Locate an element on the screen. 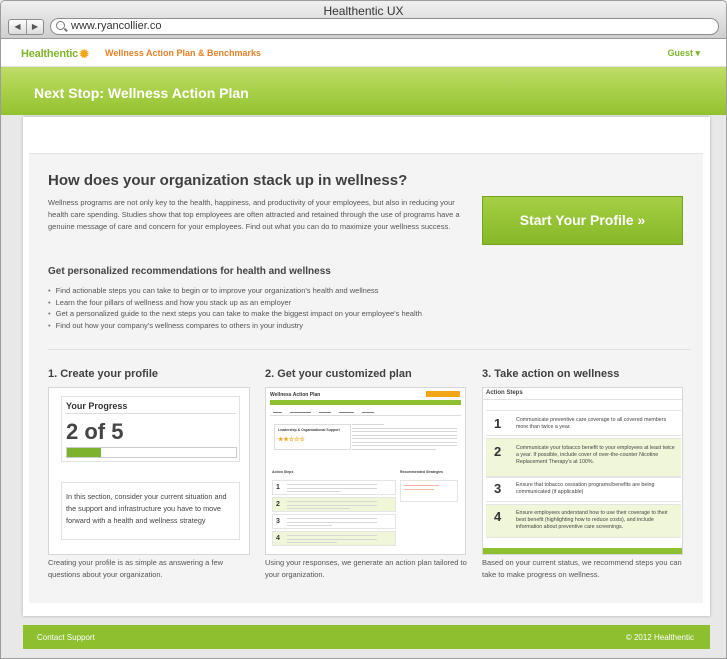 This screenshot has width=727, height=659. page-footer: Contact Support © 2012 Healthentic is located at coordinates (366, 637).